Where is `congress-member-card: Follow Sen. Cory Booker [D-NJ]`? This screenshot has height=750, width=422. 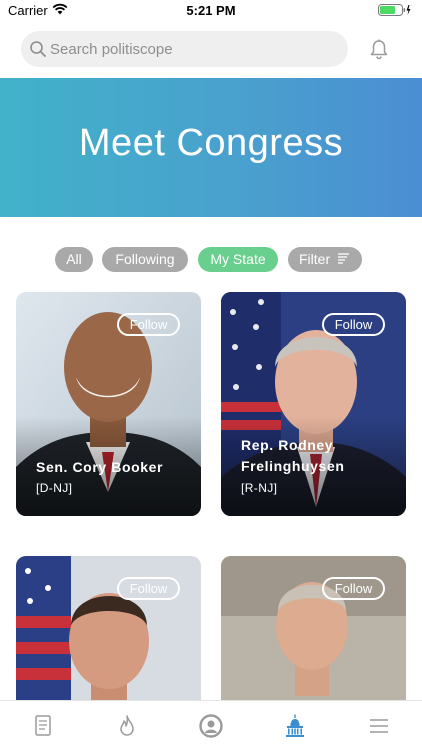
congress-member-card: Follow Sen. Cory Booker [D-NJ] is located at coordinates (108, 404).